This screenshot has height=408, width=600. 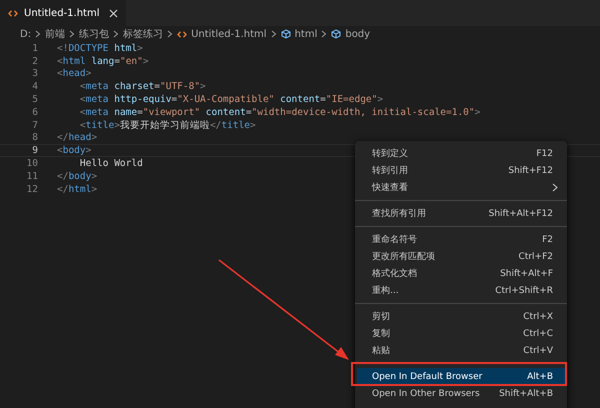 What do you see at coordinates (461, 333) in the screenshot?
I see `menu-item: 复制 Ctrl+C` at bounding box center [461, 333].